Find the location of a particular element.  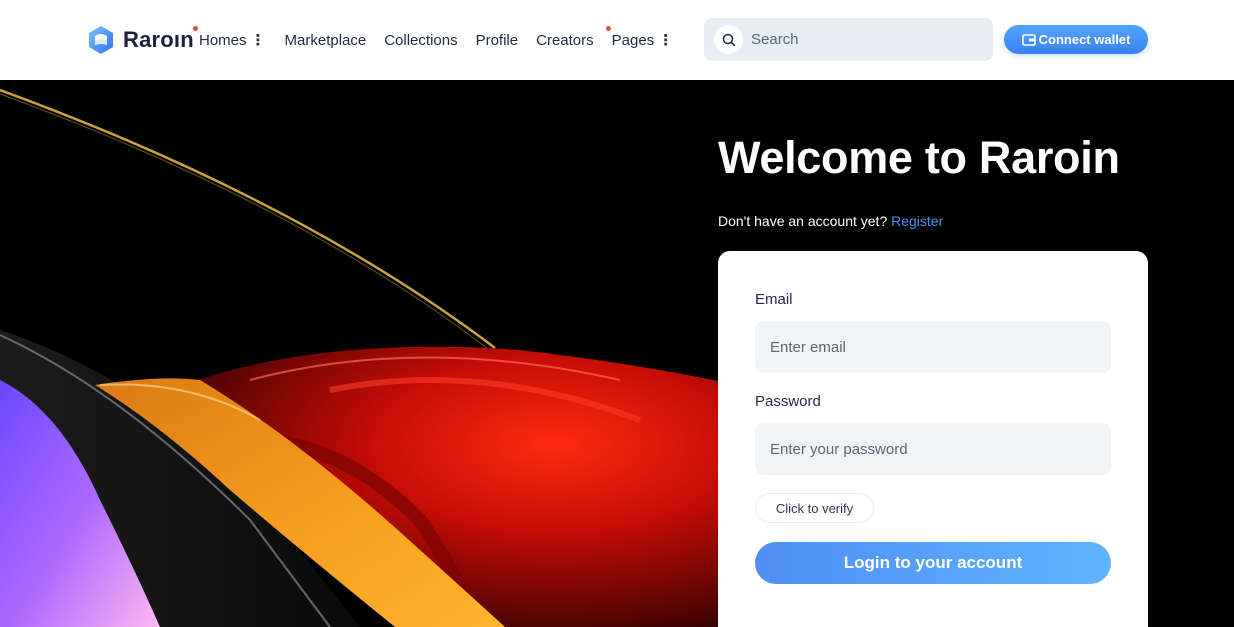

nav-item-profile: Profile is located at coordinates (497, 40).